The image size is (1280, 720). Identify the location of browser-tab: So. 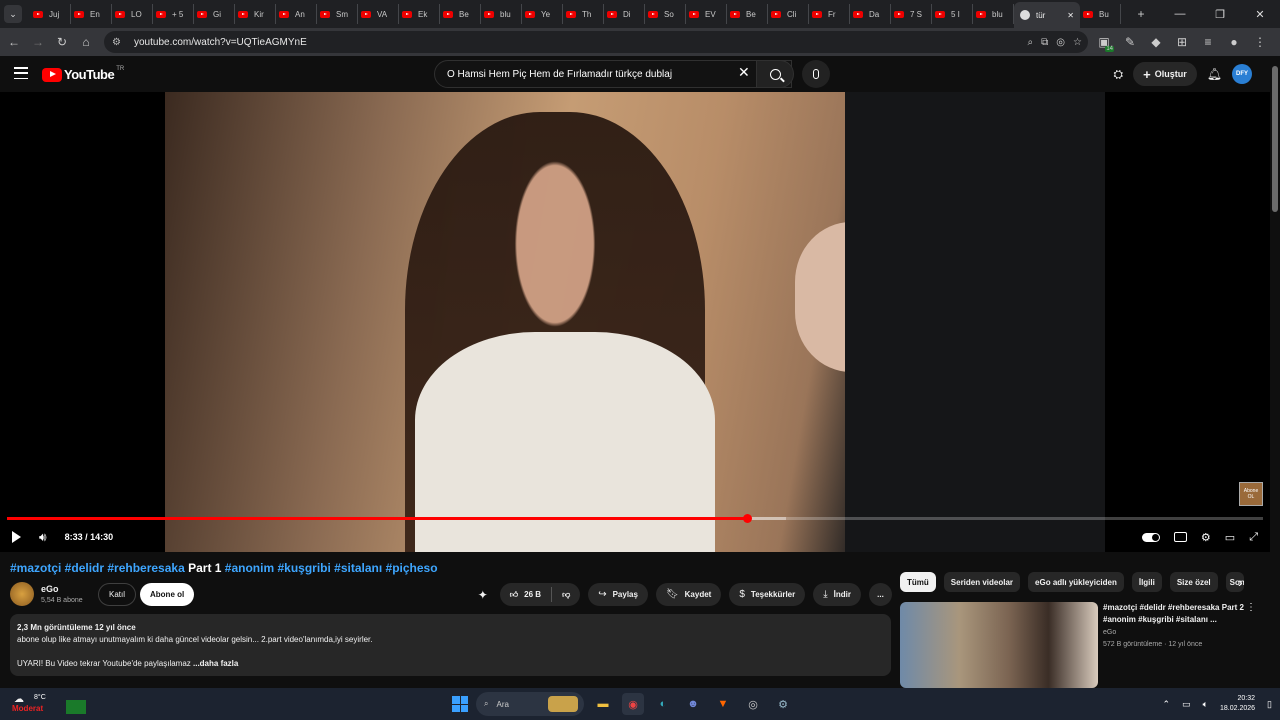
(665, 14).